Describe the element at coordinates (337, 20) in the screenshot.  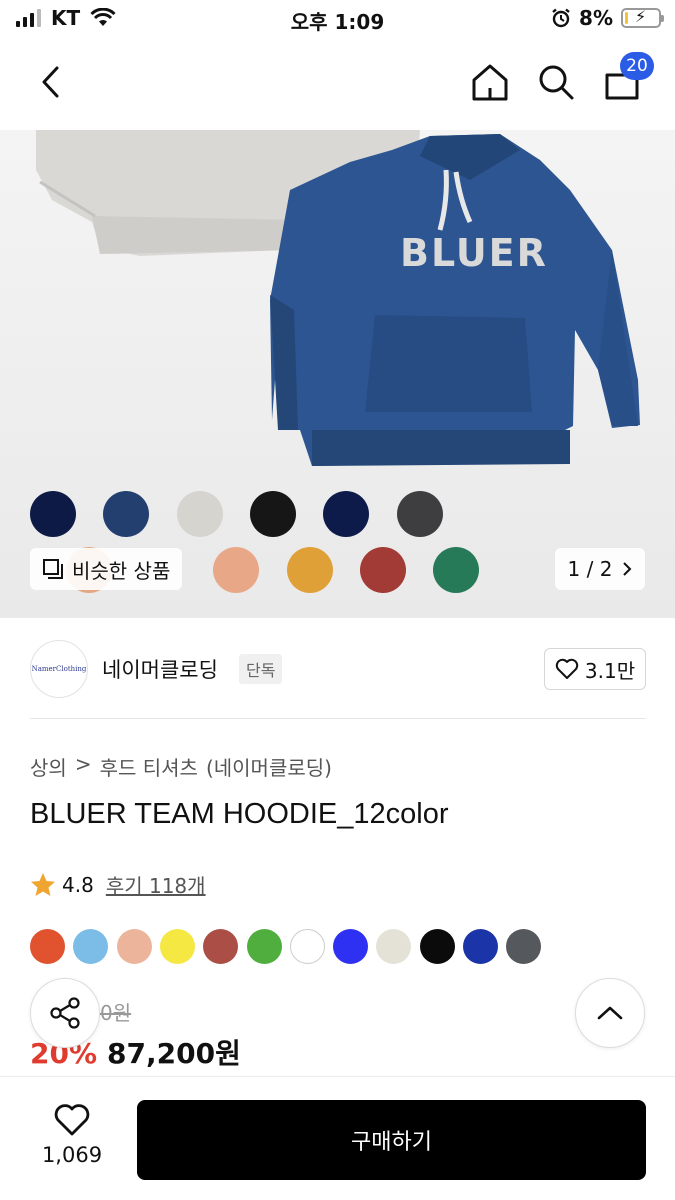
I see `status-bar: KT 오후 1:09 8% ⚡` at that location.